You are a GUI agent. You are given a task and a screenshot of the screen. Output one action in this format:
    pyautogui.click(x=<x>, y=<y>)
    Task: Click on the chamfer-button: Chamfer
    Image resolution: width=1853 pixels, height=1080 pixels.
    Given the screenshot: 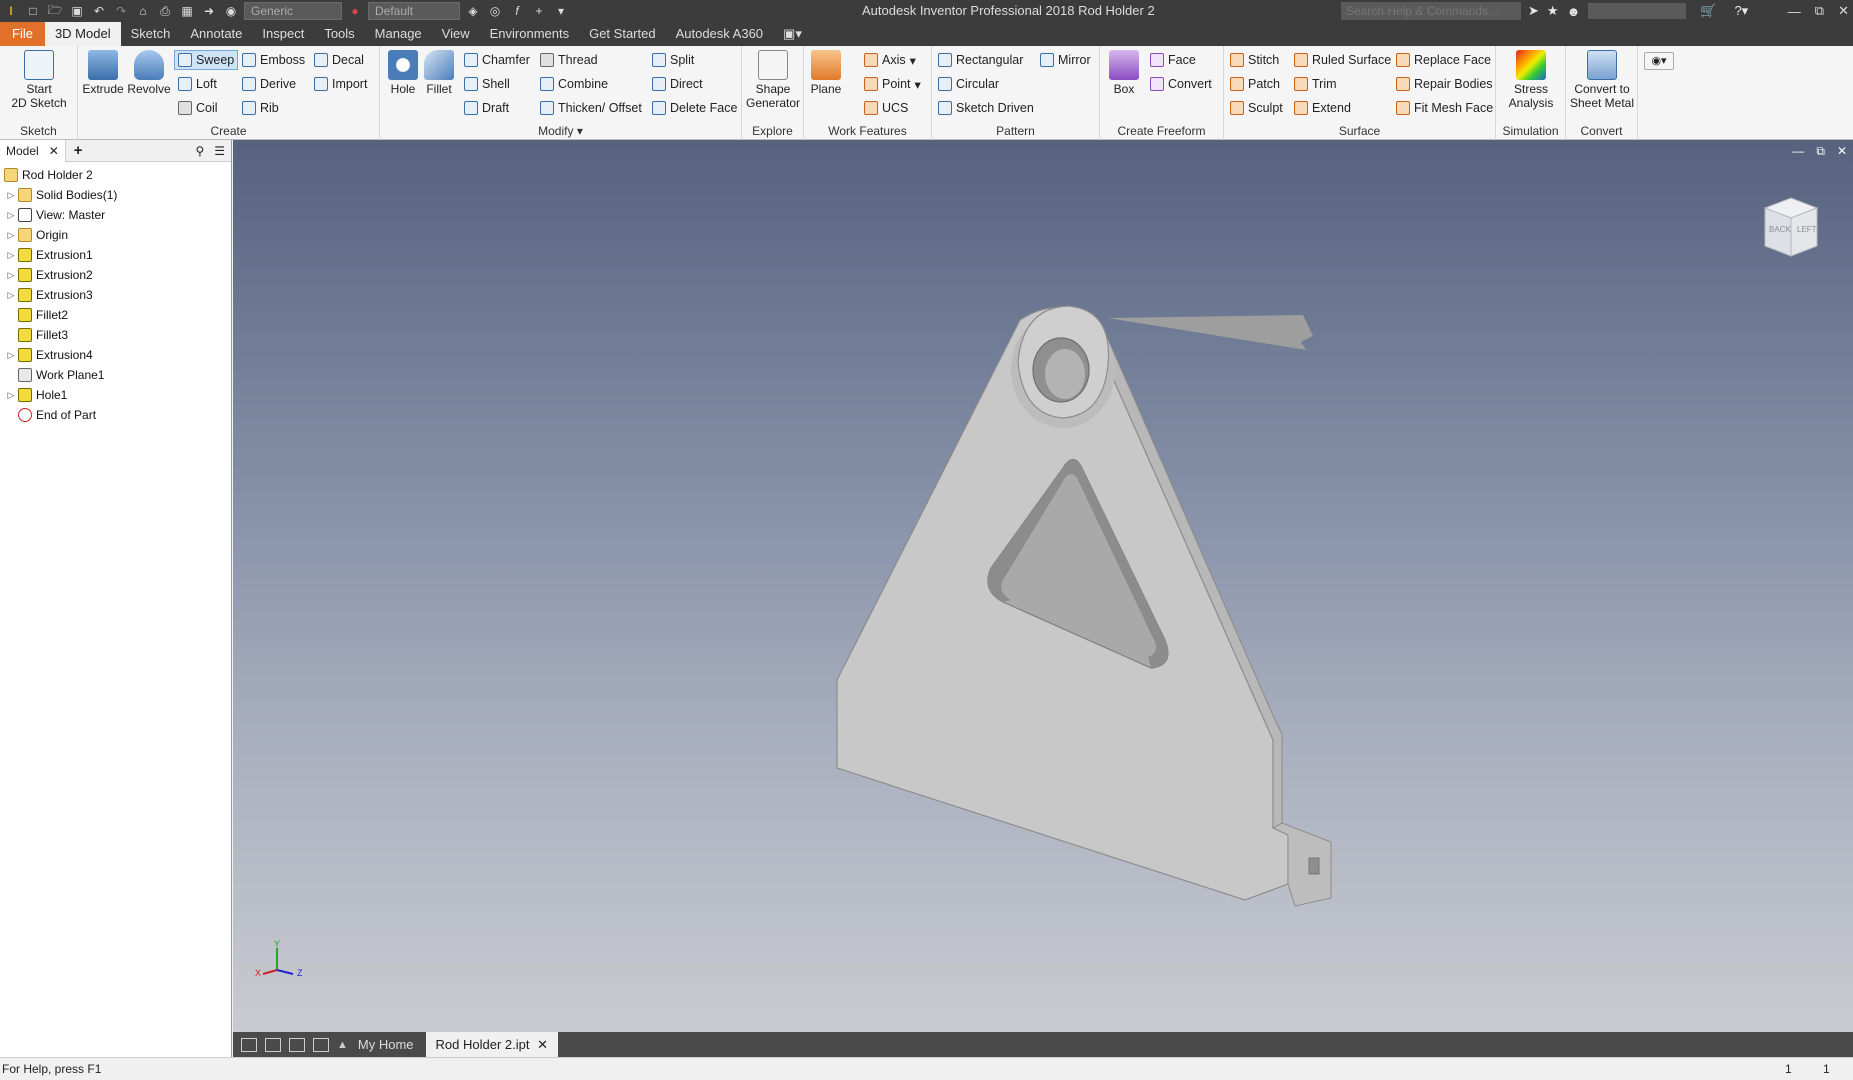 What is the action you would take?
    pyautogui.click(x=497, y=60)
    